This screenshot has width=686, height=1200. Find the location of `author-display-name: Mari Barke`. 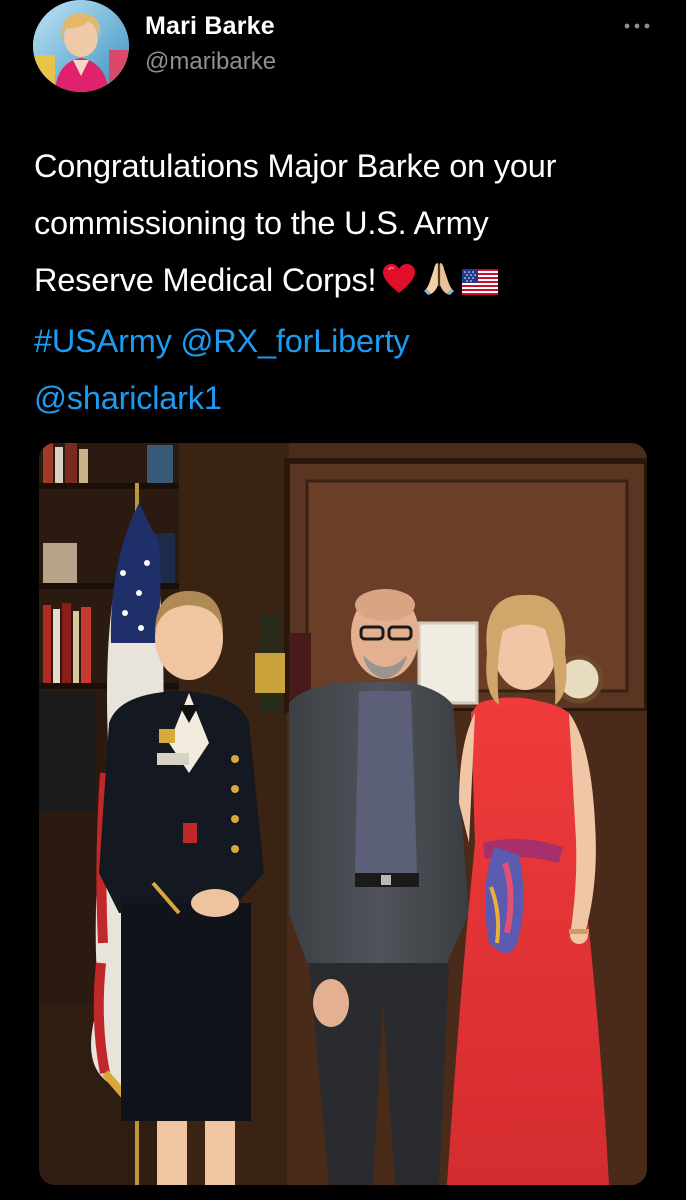

author-display-name: Mari Barke is located at coordinates (210, 26).